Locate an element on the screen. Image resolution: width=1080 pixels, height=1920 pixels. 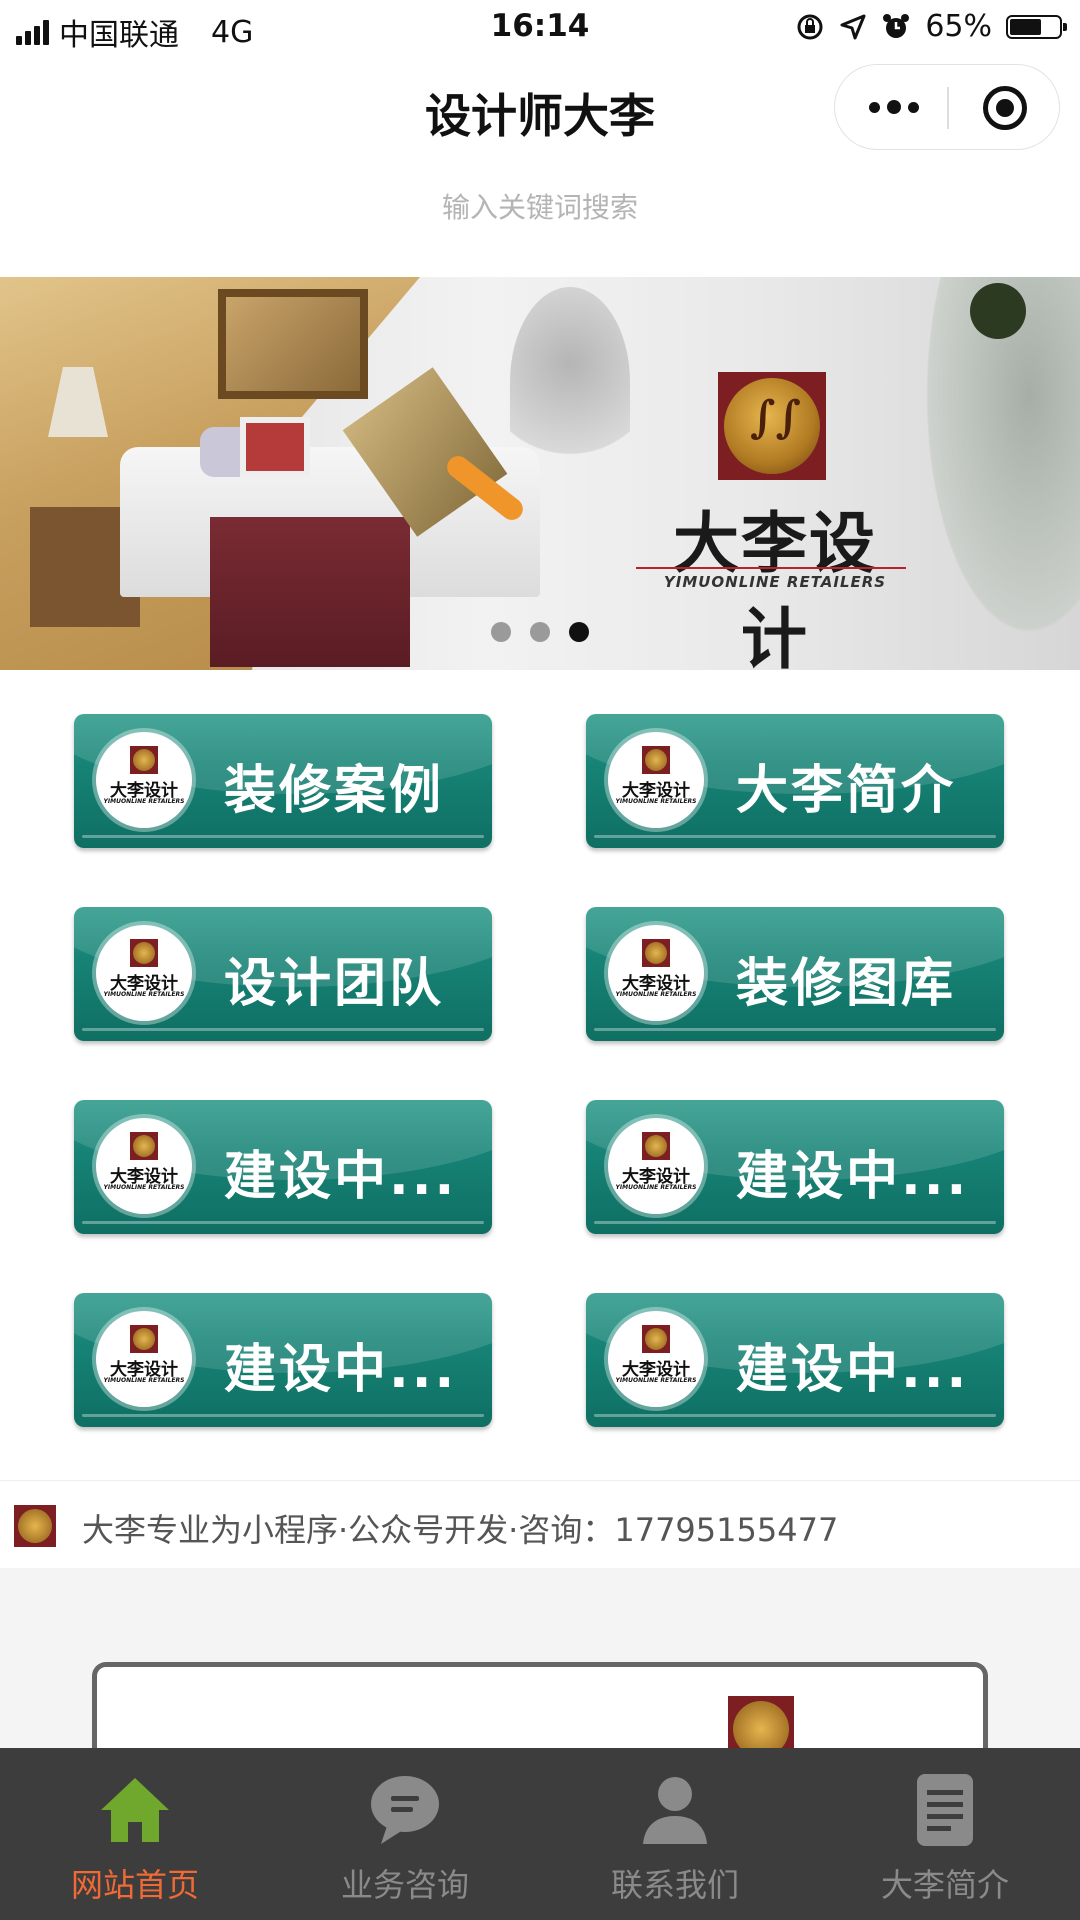
search-bar: 输入关键词搜索 is located at coordinates (540, 219).